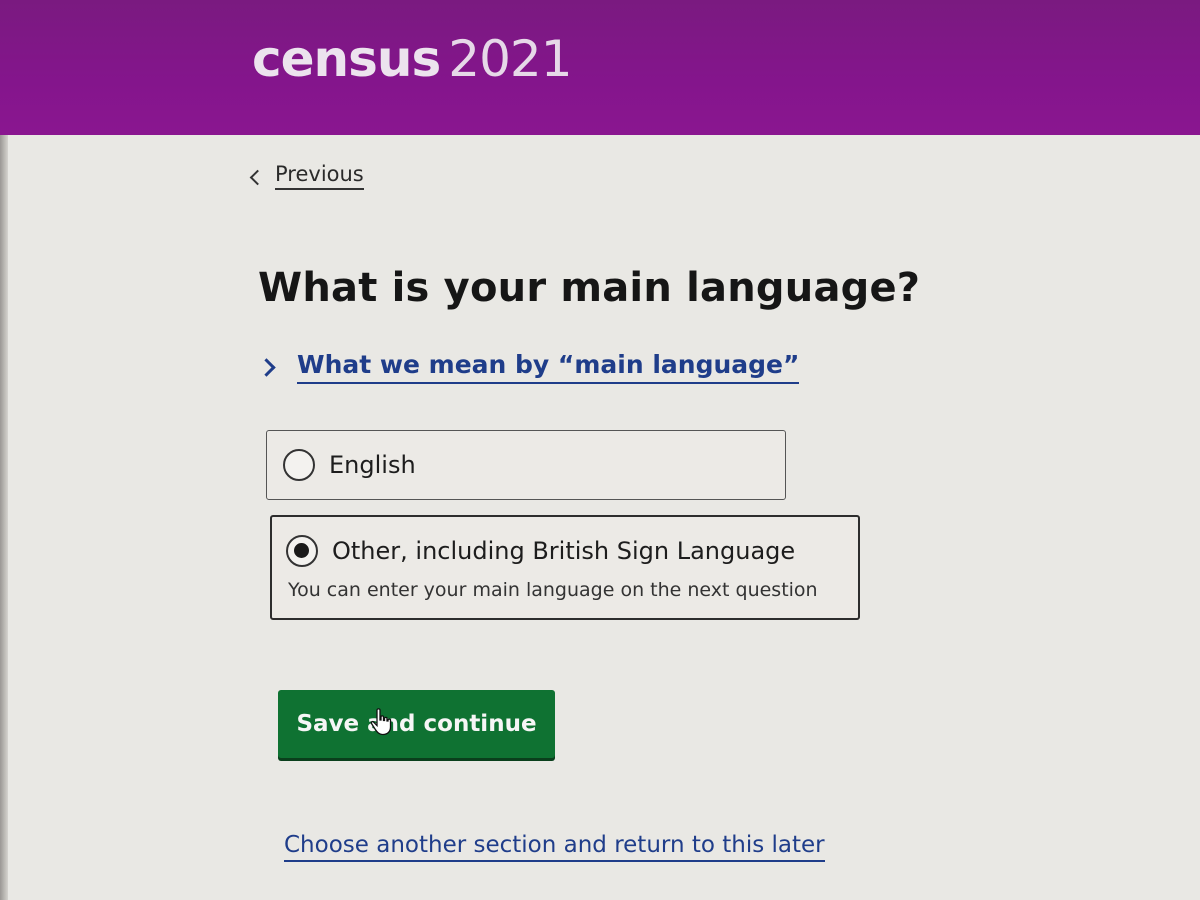 This screenshot has height=900, width=1200. Describe the element at coordinates (302, 551) in the screenshot. I see `radio-button-other` at that location.